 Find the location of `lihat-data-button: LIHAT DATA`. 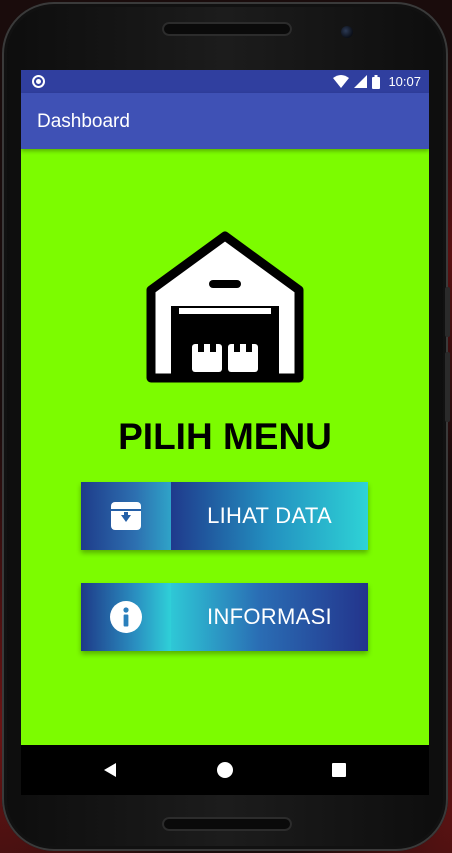

lihat-data-button: LIHAT DATA is located at coordinates (224, 516).